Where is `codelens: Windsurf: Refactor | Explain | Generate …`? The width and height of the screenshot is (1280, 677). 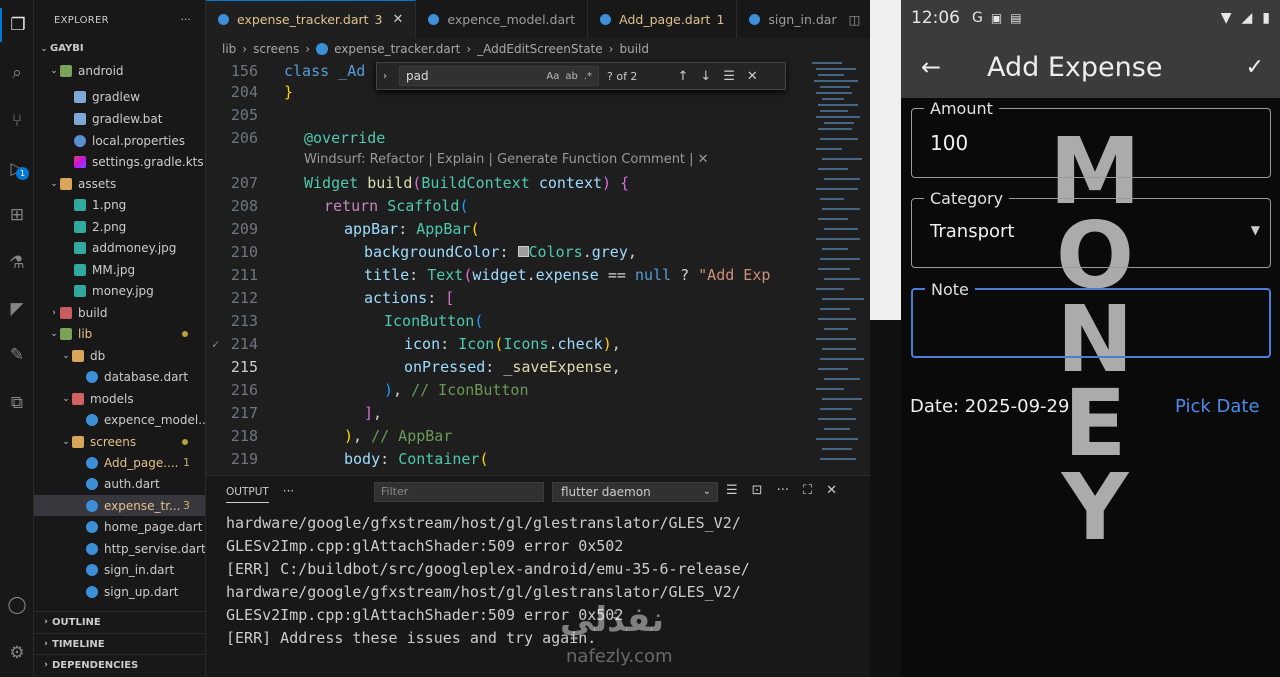 codelens: Windsurf: Refactor | Explain | Generate … is located at coordinates (506, 159).